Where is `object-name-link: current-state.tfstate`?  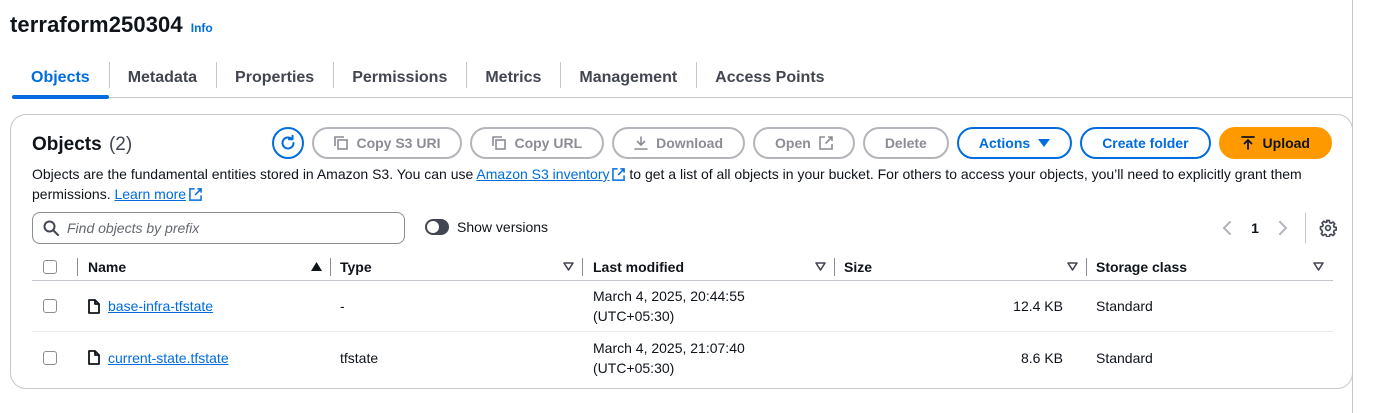
object-name-link: current-state.tfstate is located at coordinates (168, 358).